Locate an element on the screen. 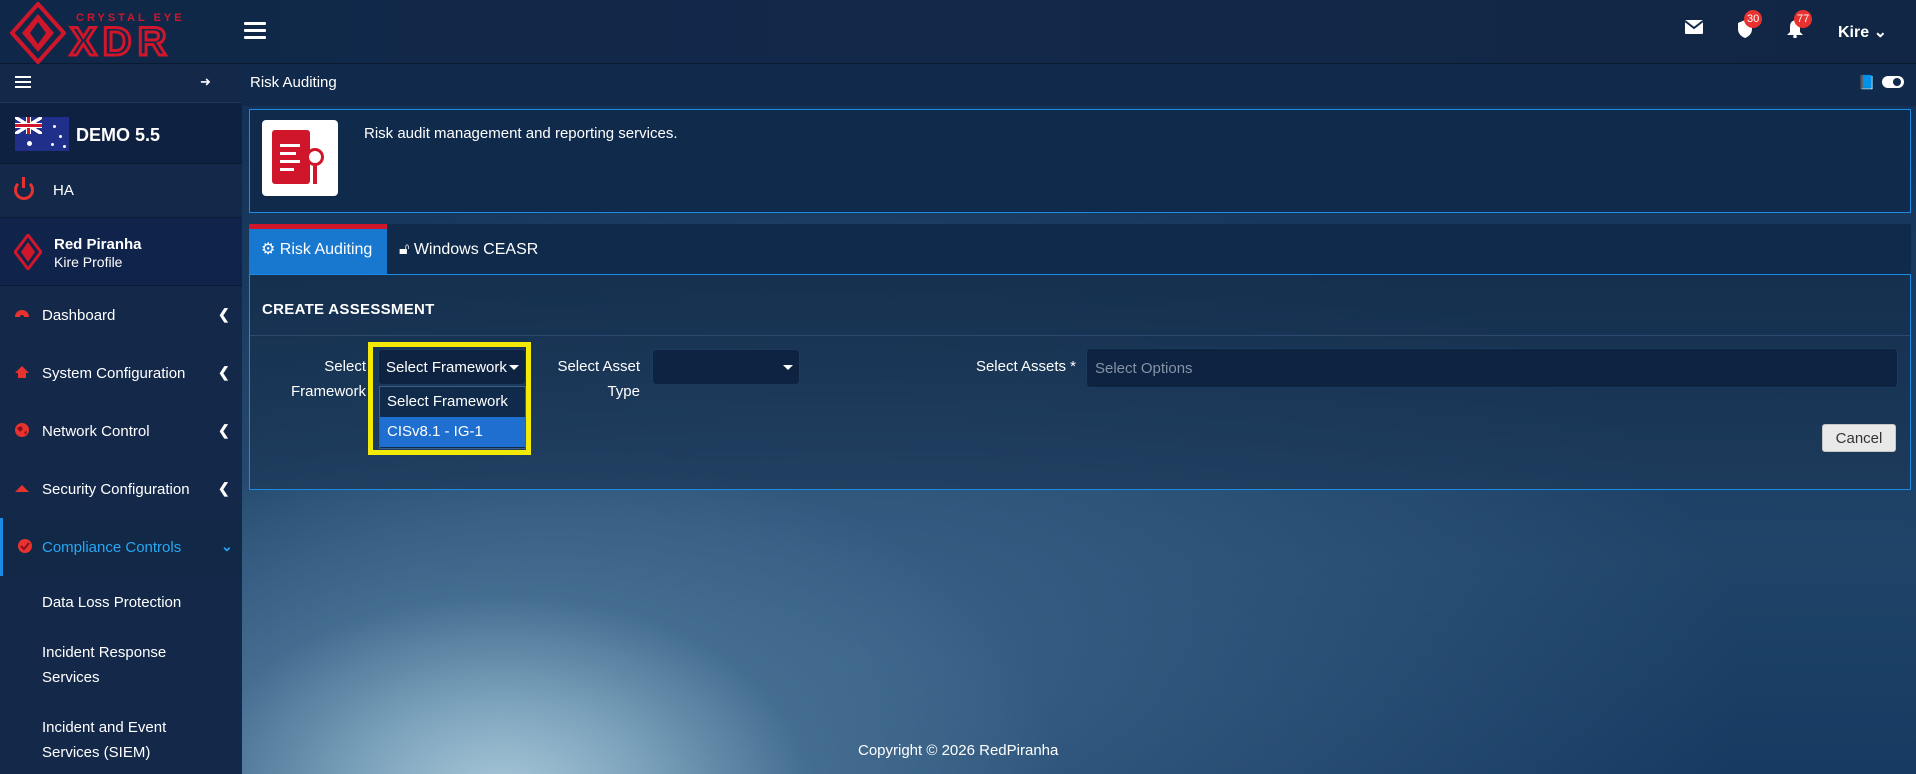 The height and width of the screenshot is (774, 1916). assets-multiselect: Select Options is located at coordinates (1492, 368).